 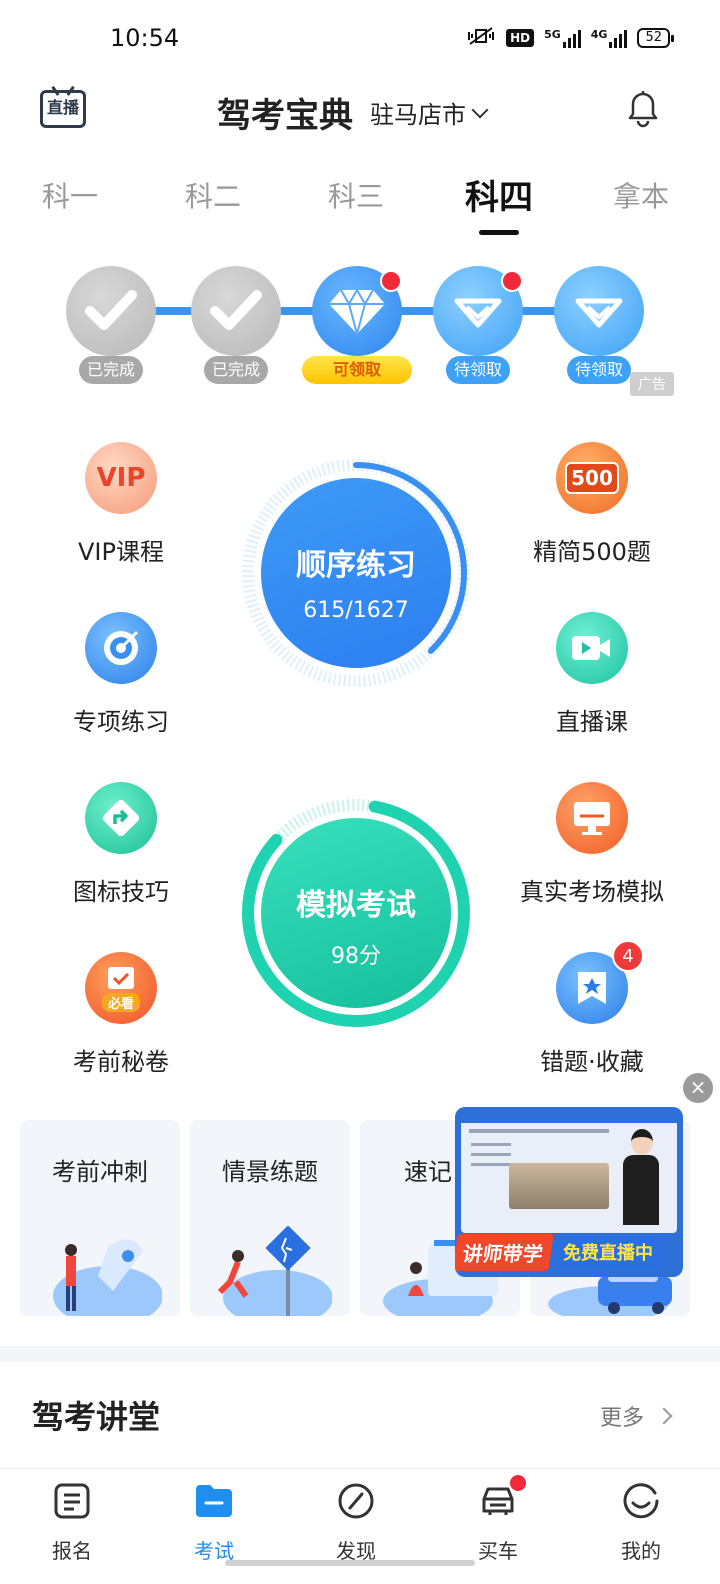 I want to click on bell-icon, so click(x=643, y=108).